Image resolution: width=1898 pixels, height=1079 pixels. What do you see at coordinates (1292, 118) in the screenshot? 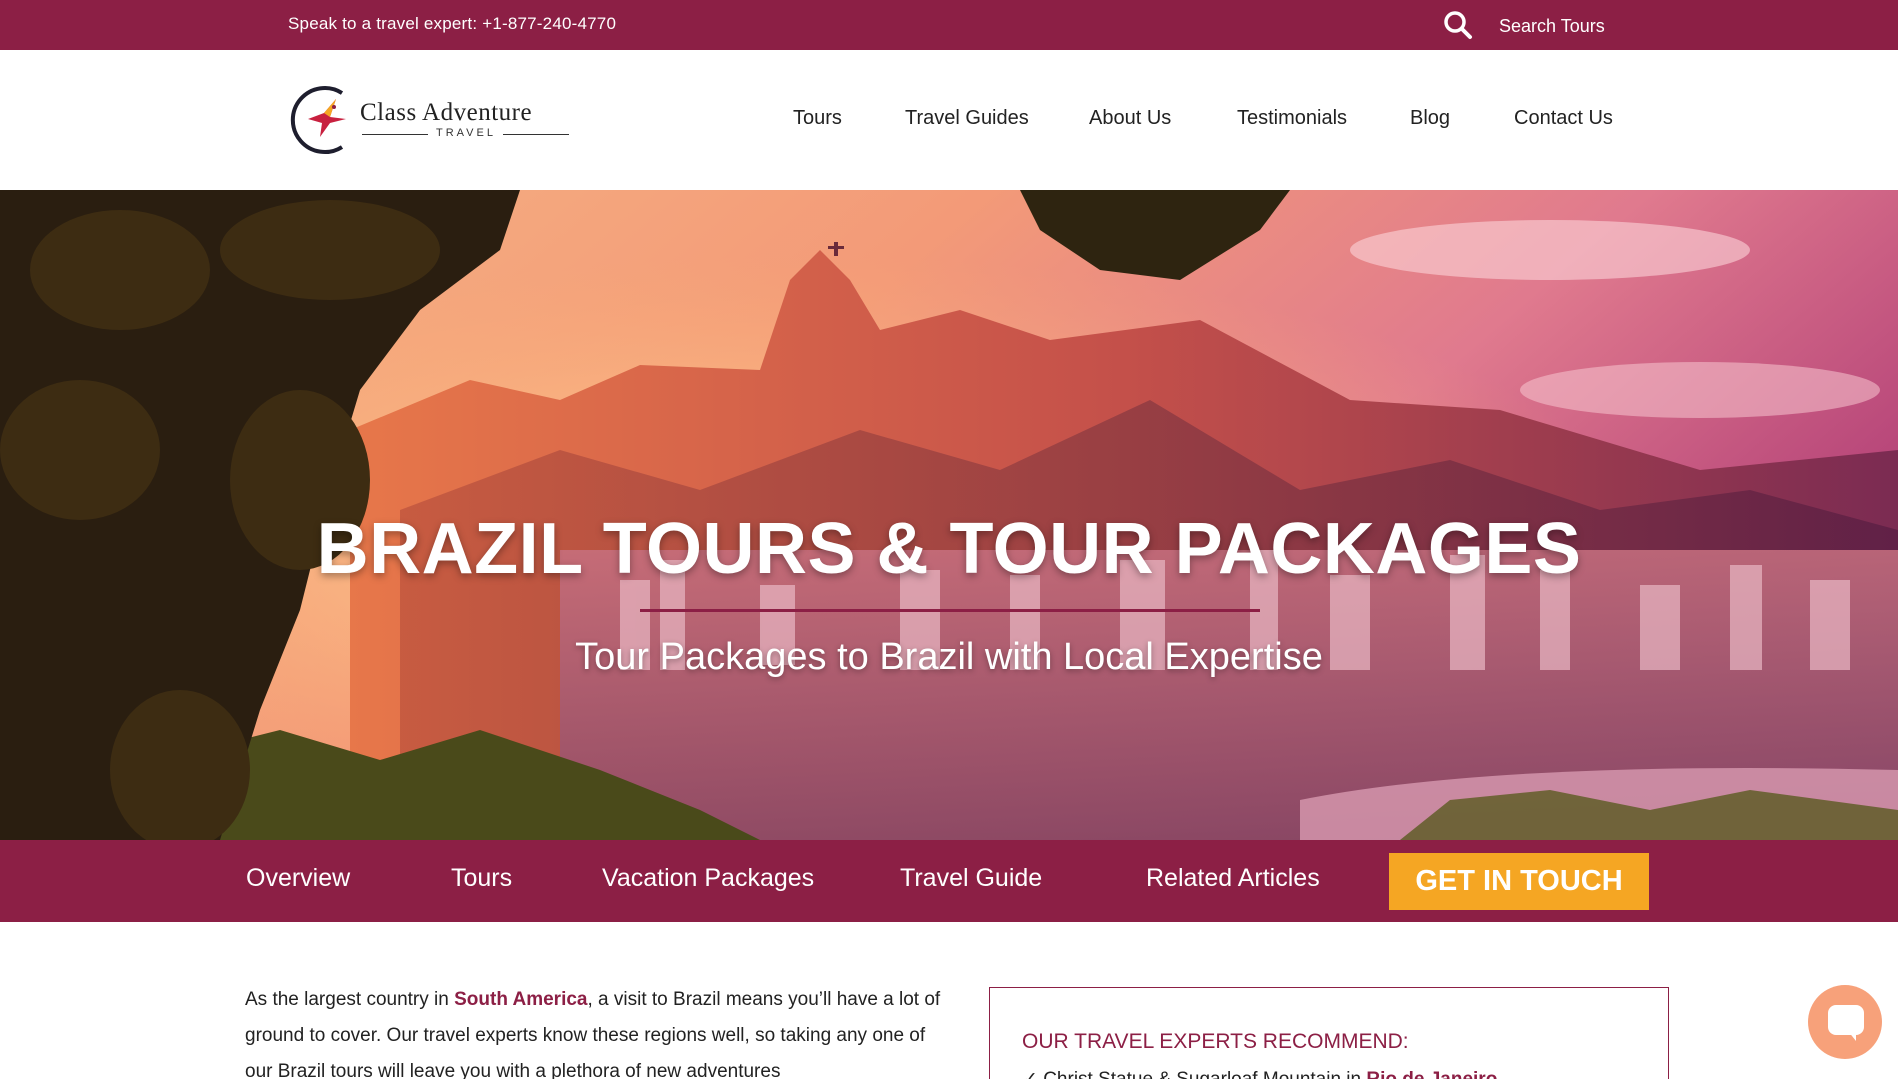
I see `nav-testimonials: Testimonials` at bounding box center [1292, 118].